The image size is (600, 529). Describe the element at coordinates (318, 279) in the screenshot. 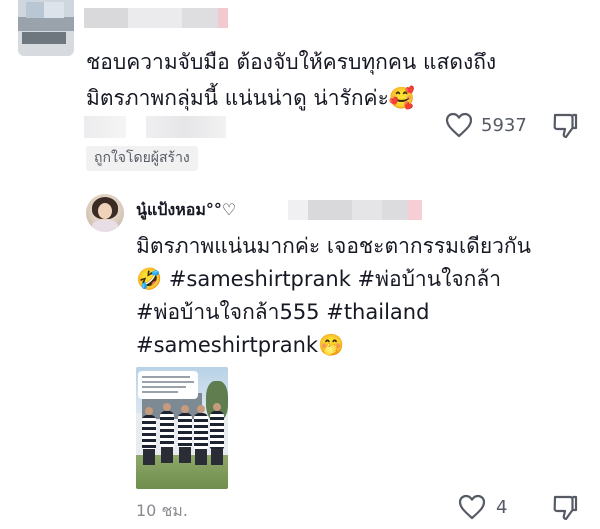

I see `reply-text-line: 🤣 #sameshirtprank #พ่อบ้านใจกล้า` at that location.